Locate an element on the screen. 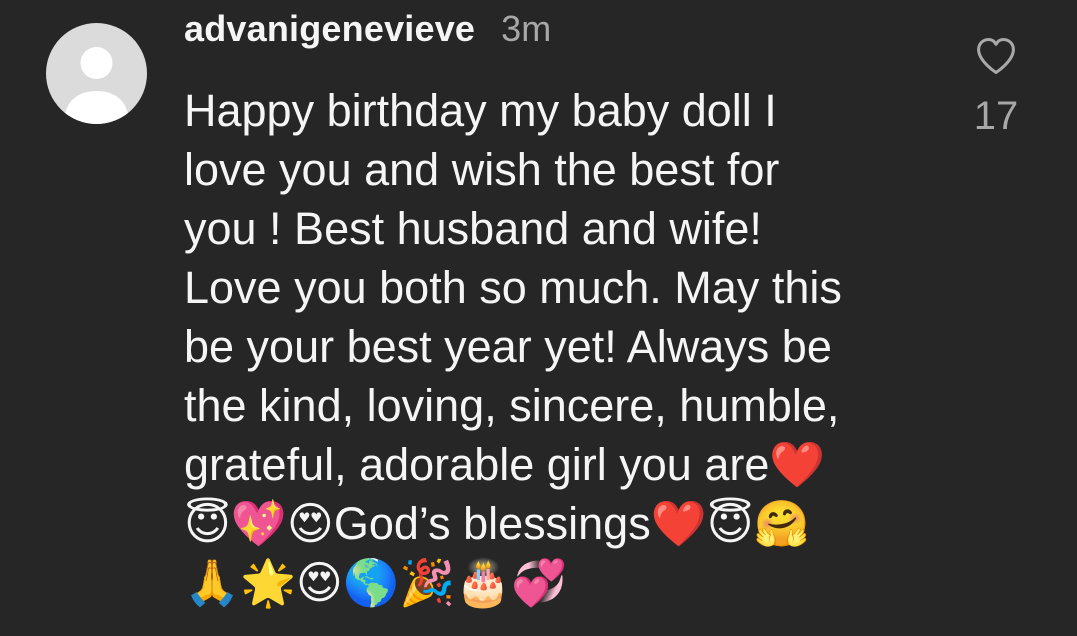  avatar is located at coordinates (96, 73).